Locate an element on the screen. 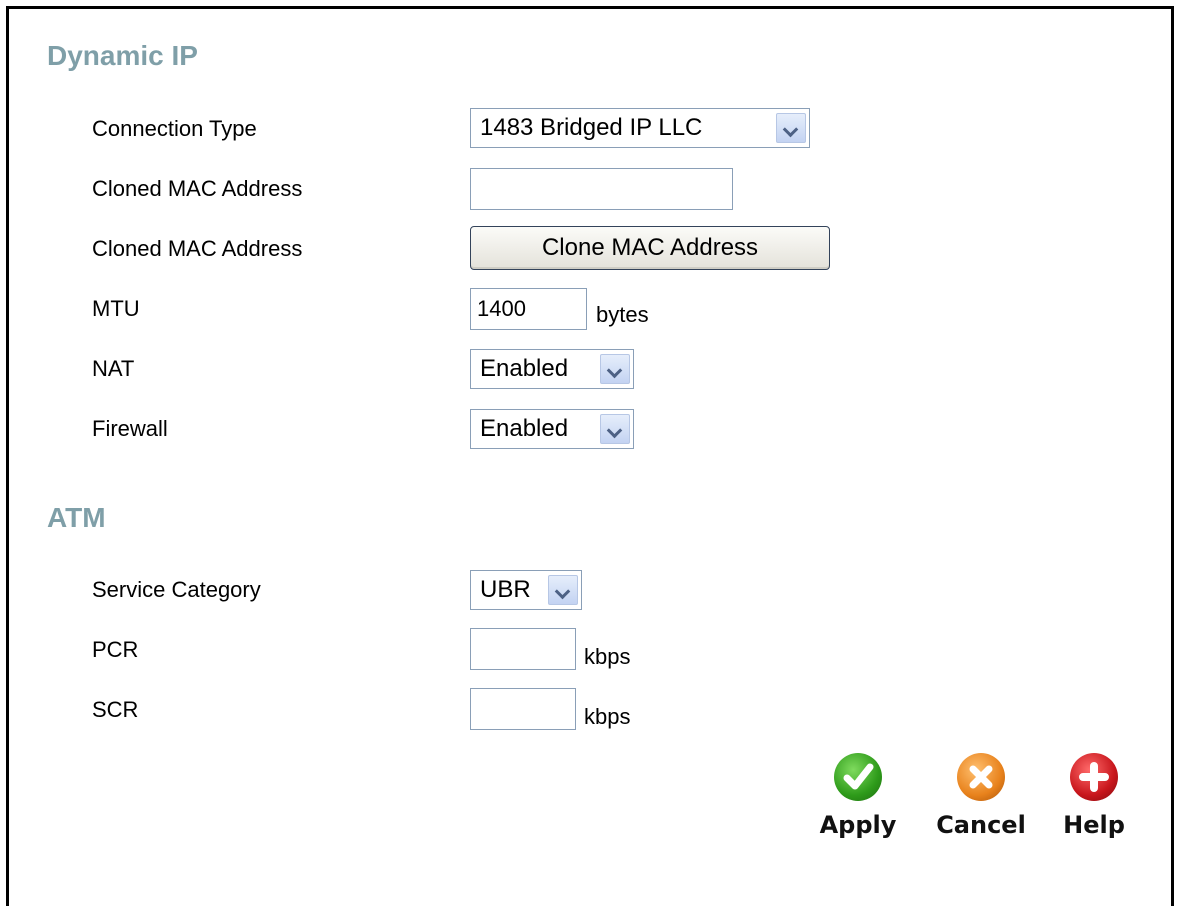  nat-select: Enabled is located at coordinates (552, 369).